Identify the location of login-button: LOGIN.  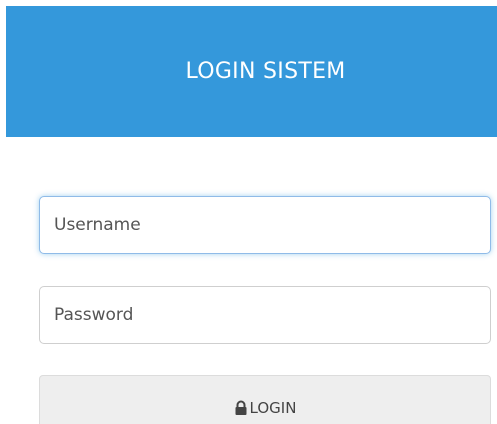
(265, 399).